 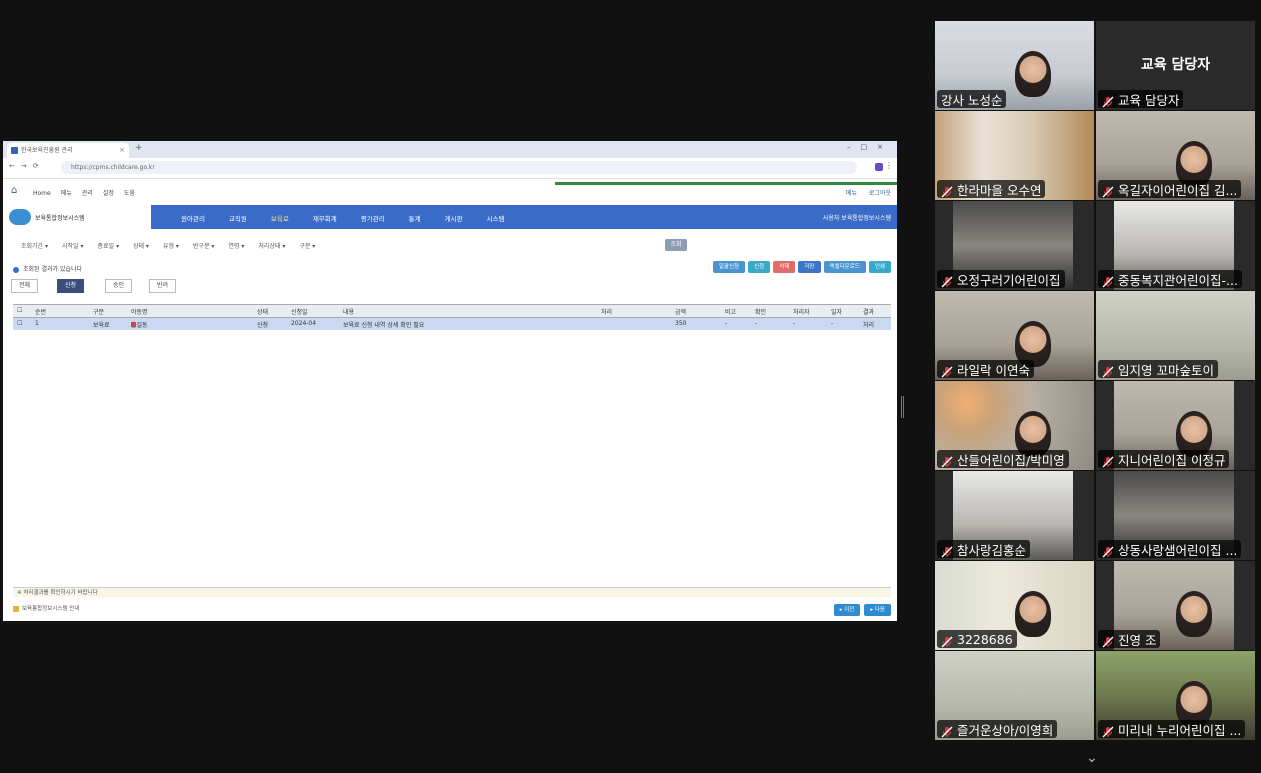 What do you see at coordinates (34, 246) in the screenshot?
I see `filter-label: 조회기간 ▾` at bounding box center [34, 246].